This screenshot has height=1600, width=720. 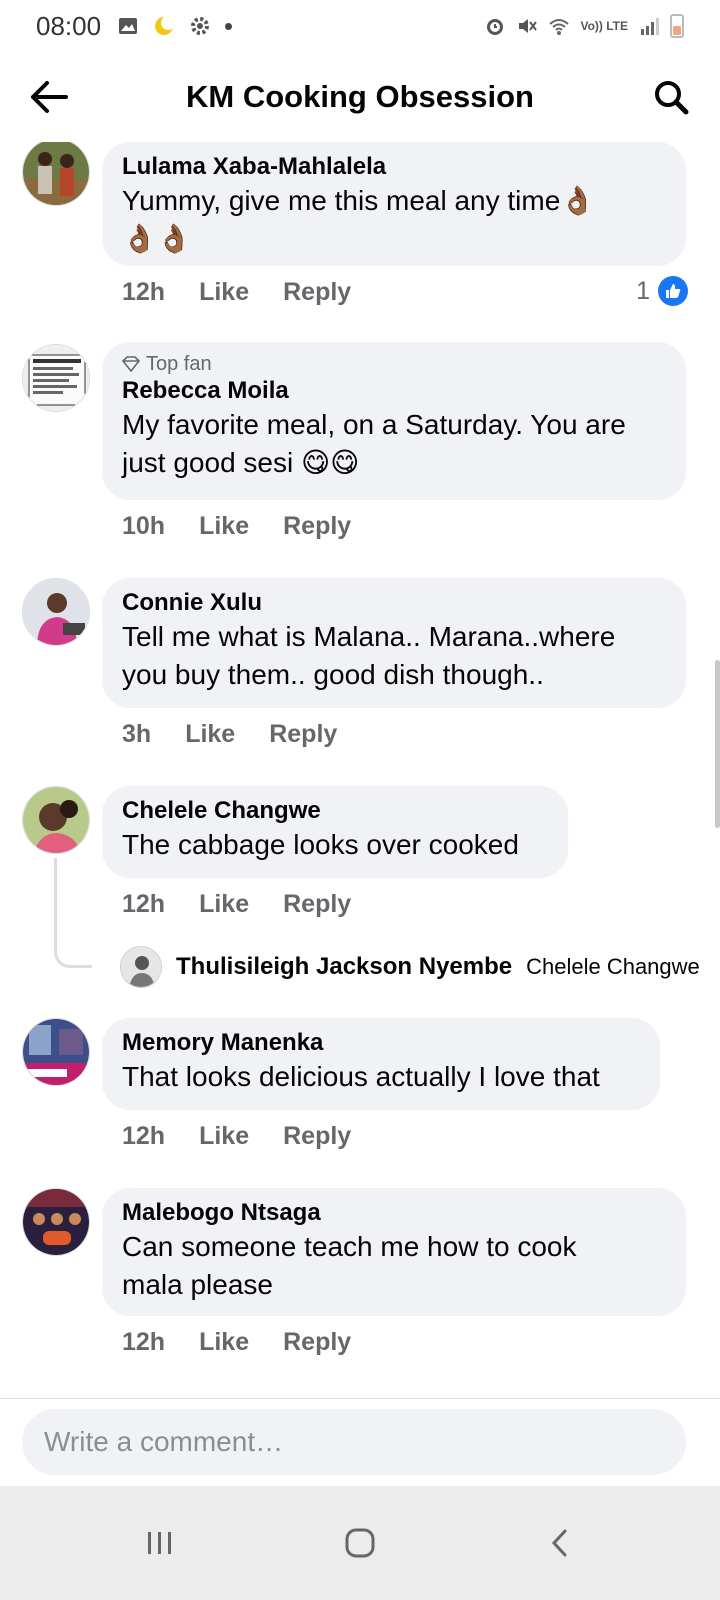 What do you see at coordinates (643, 290) in the screenshot?
I see `like-count: 1` at bounding box center [643, 290].